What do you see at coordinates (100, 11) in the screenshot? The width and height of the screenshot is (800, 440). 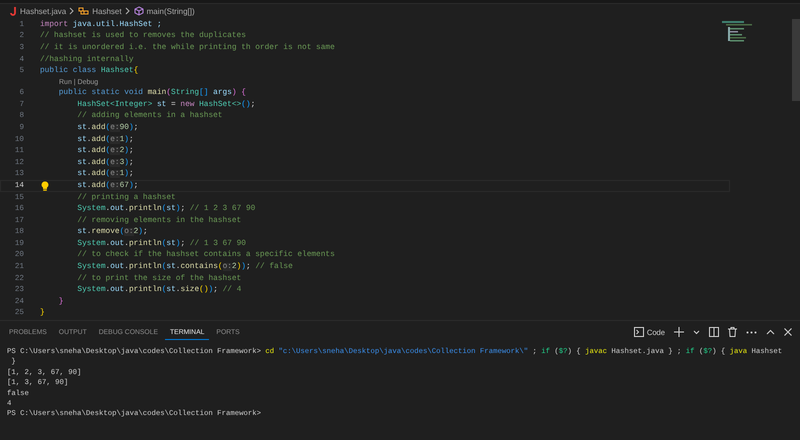 I see `breadcrumb-item: Hashset` at bounding box center [100, 11].